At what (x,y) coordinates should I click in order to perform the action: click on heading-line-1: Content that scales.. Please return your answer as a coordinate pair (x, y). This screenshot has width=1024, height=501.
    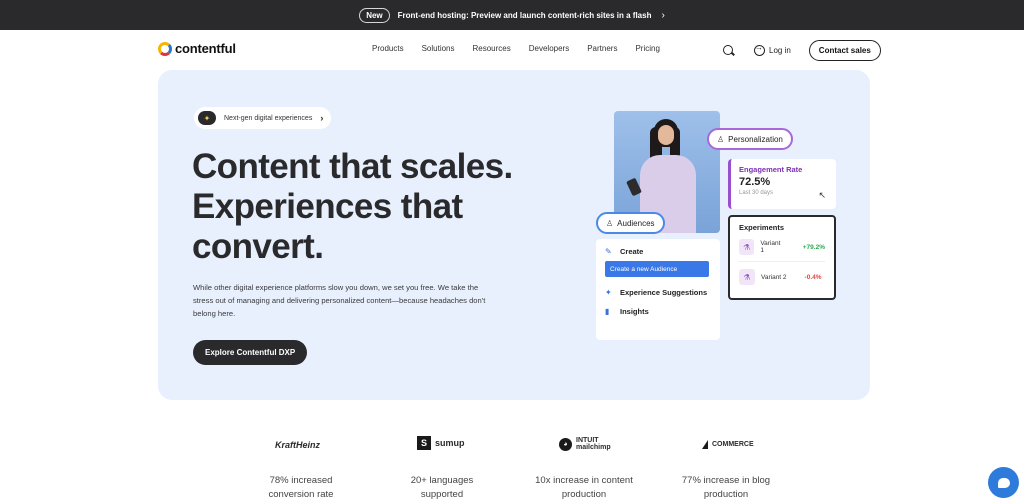
    Looking at the image, I should click on (352, 166).